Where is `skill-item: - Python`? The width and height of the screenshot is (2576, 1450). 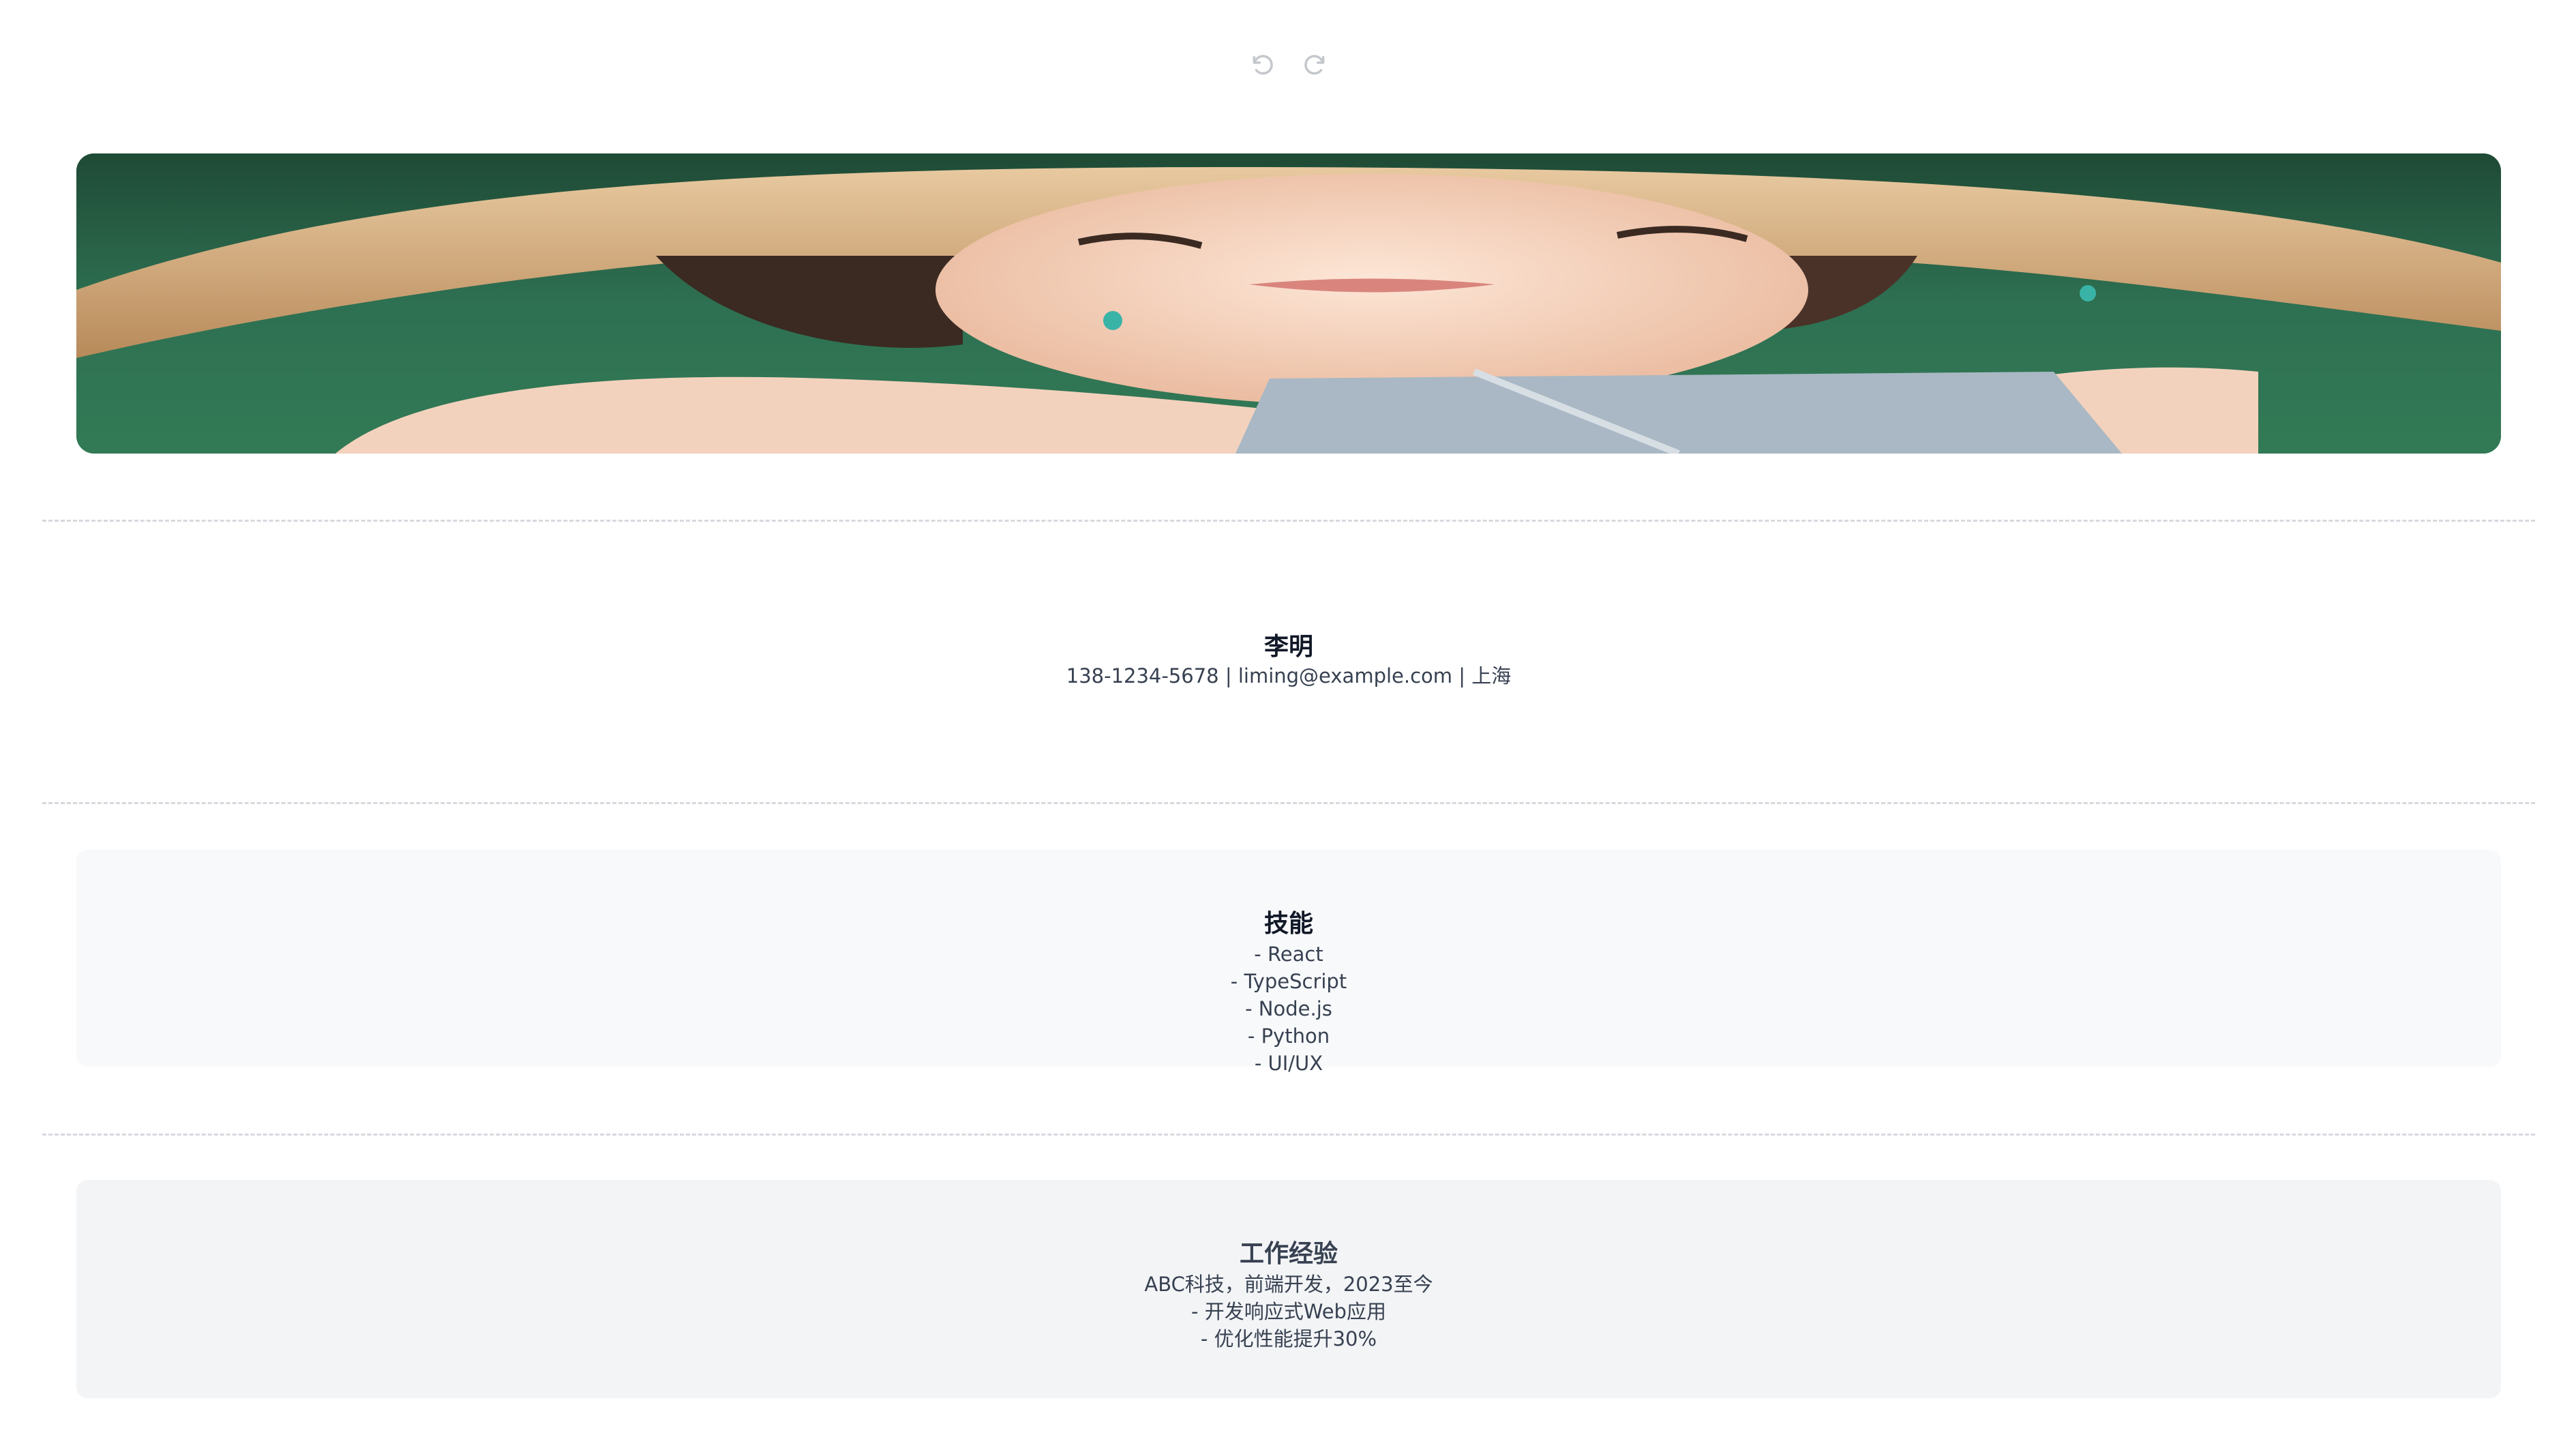
skill-item: - Python is located at coordinates (1288, 1036).